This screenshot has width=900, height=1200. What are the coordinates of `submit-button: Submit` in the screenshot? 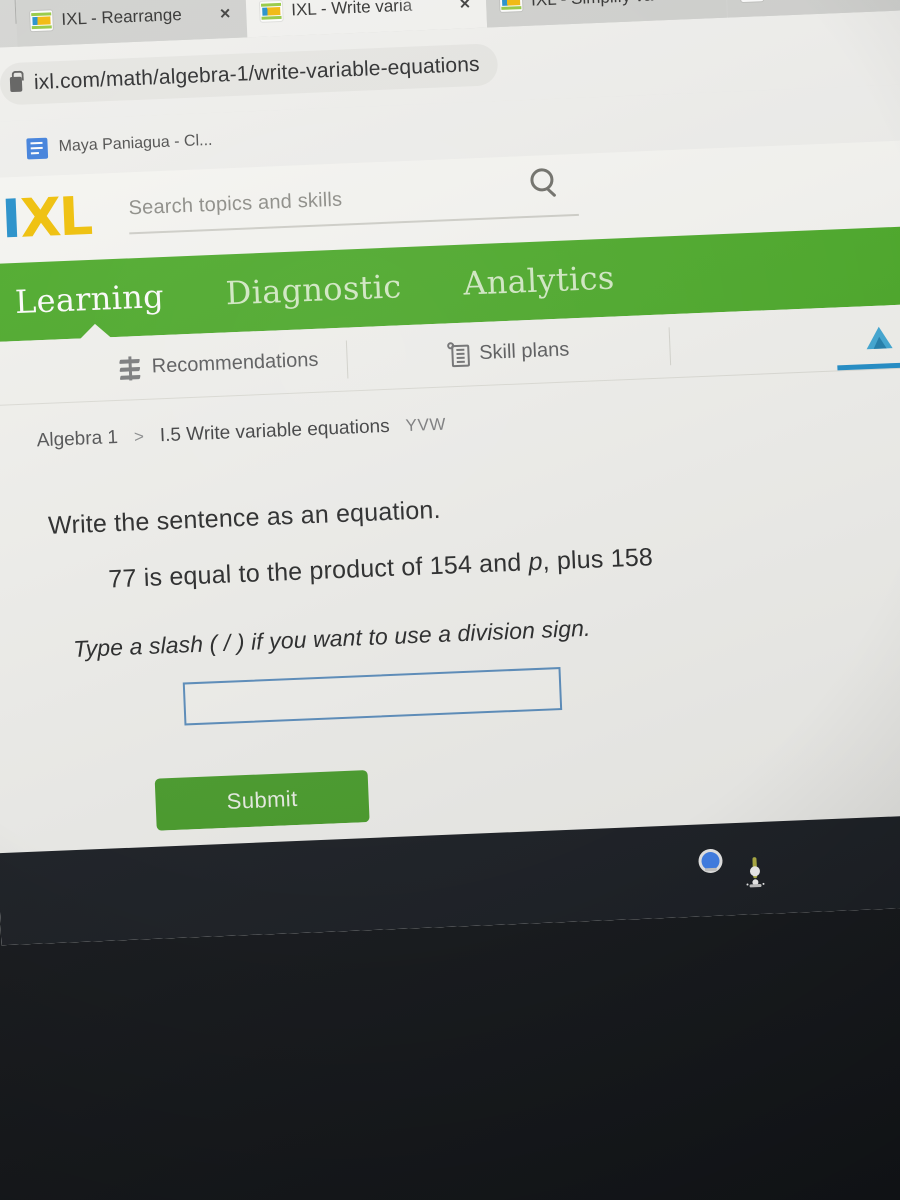 It's located at (262, 800).